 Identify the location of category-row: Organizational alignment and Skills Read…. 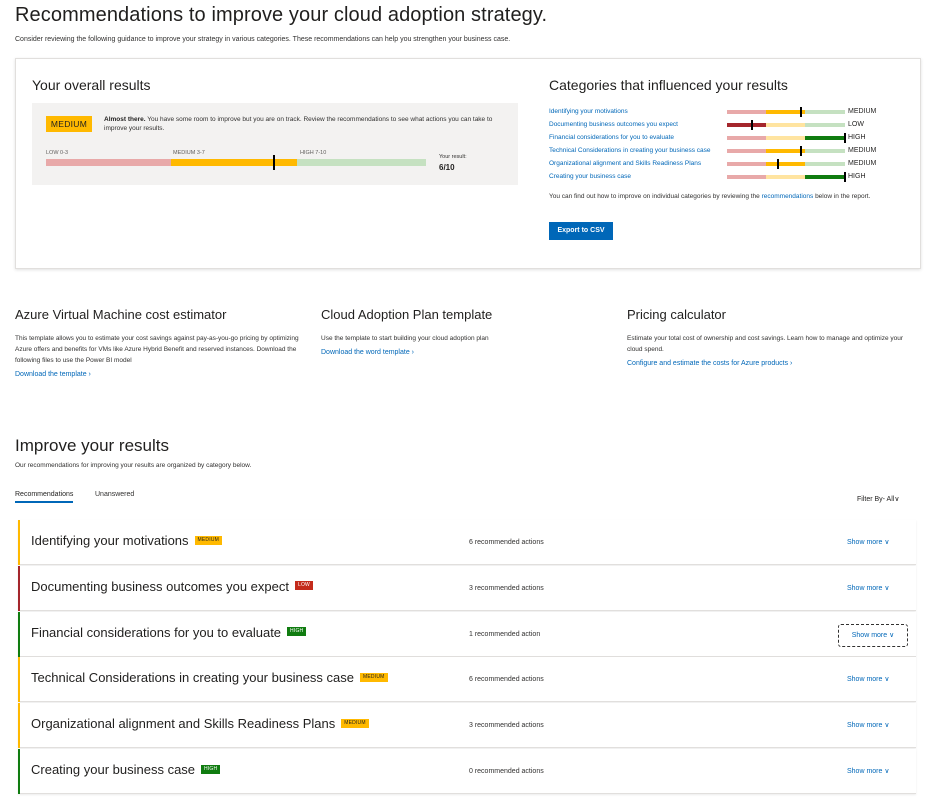
(724, 165).